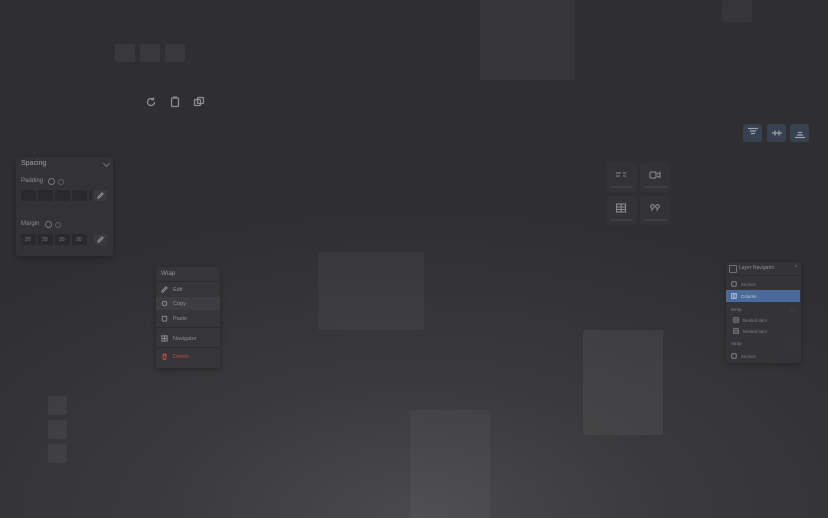  Describe the element at coordinates (168, 274) in the screenshot. I see `context-menu-title: Wrap` at that location.